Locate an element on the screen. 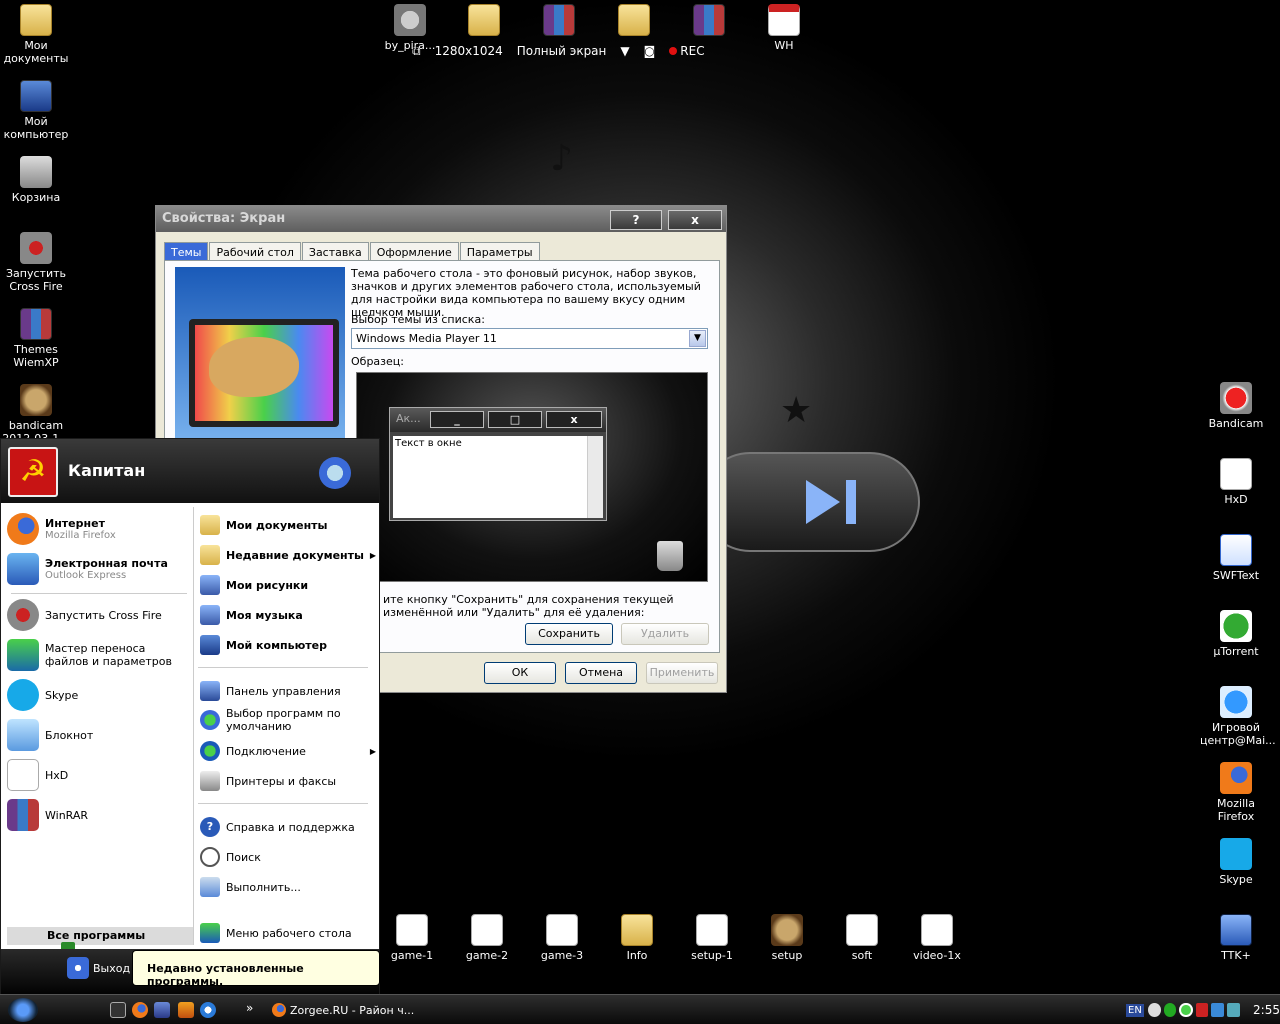 This screenshot has height=1024, width=1280. desktop-menu-link: Меню рабочего стола is located at coordinates (276, 933).